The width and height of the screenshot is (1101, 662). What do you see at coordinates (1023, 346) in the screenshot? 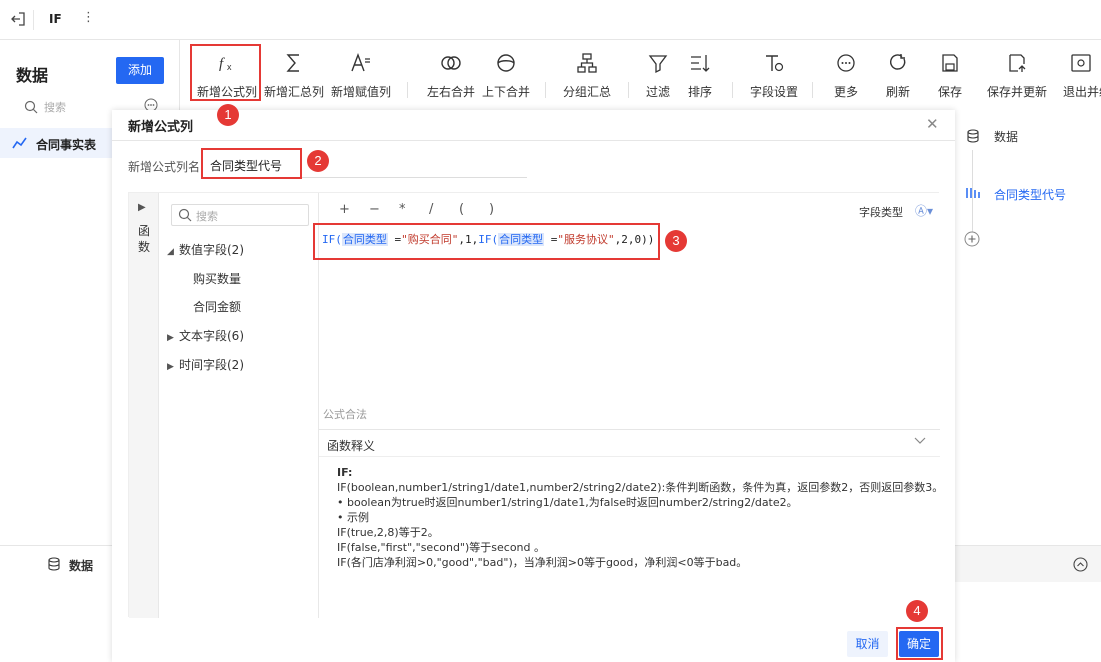
I see `right-panel: 数据 合同类型代号` at bounding box center [1023, 346].